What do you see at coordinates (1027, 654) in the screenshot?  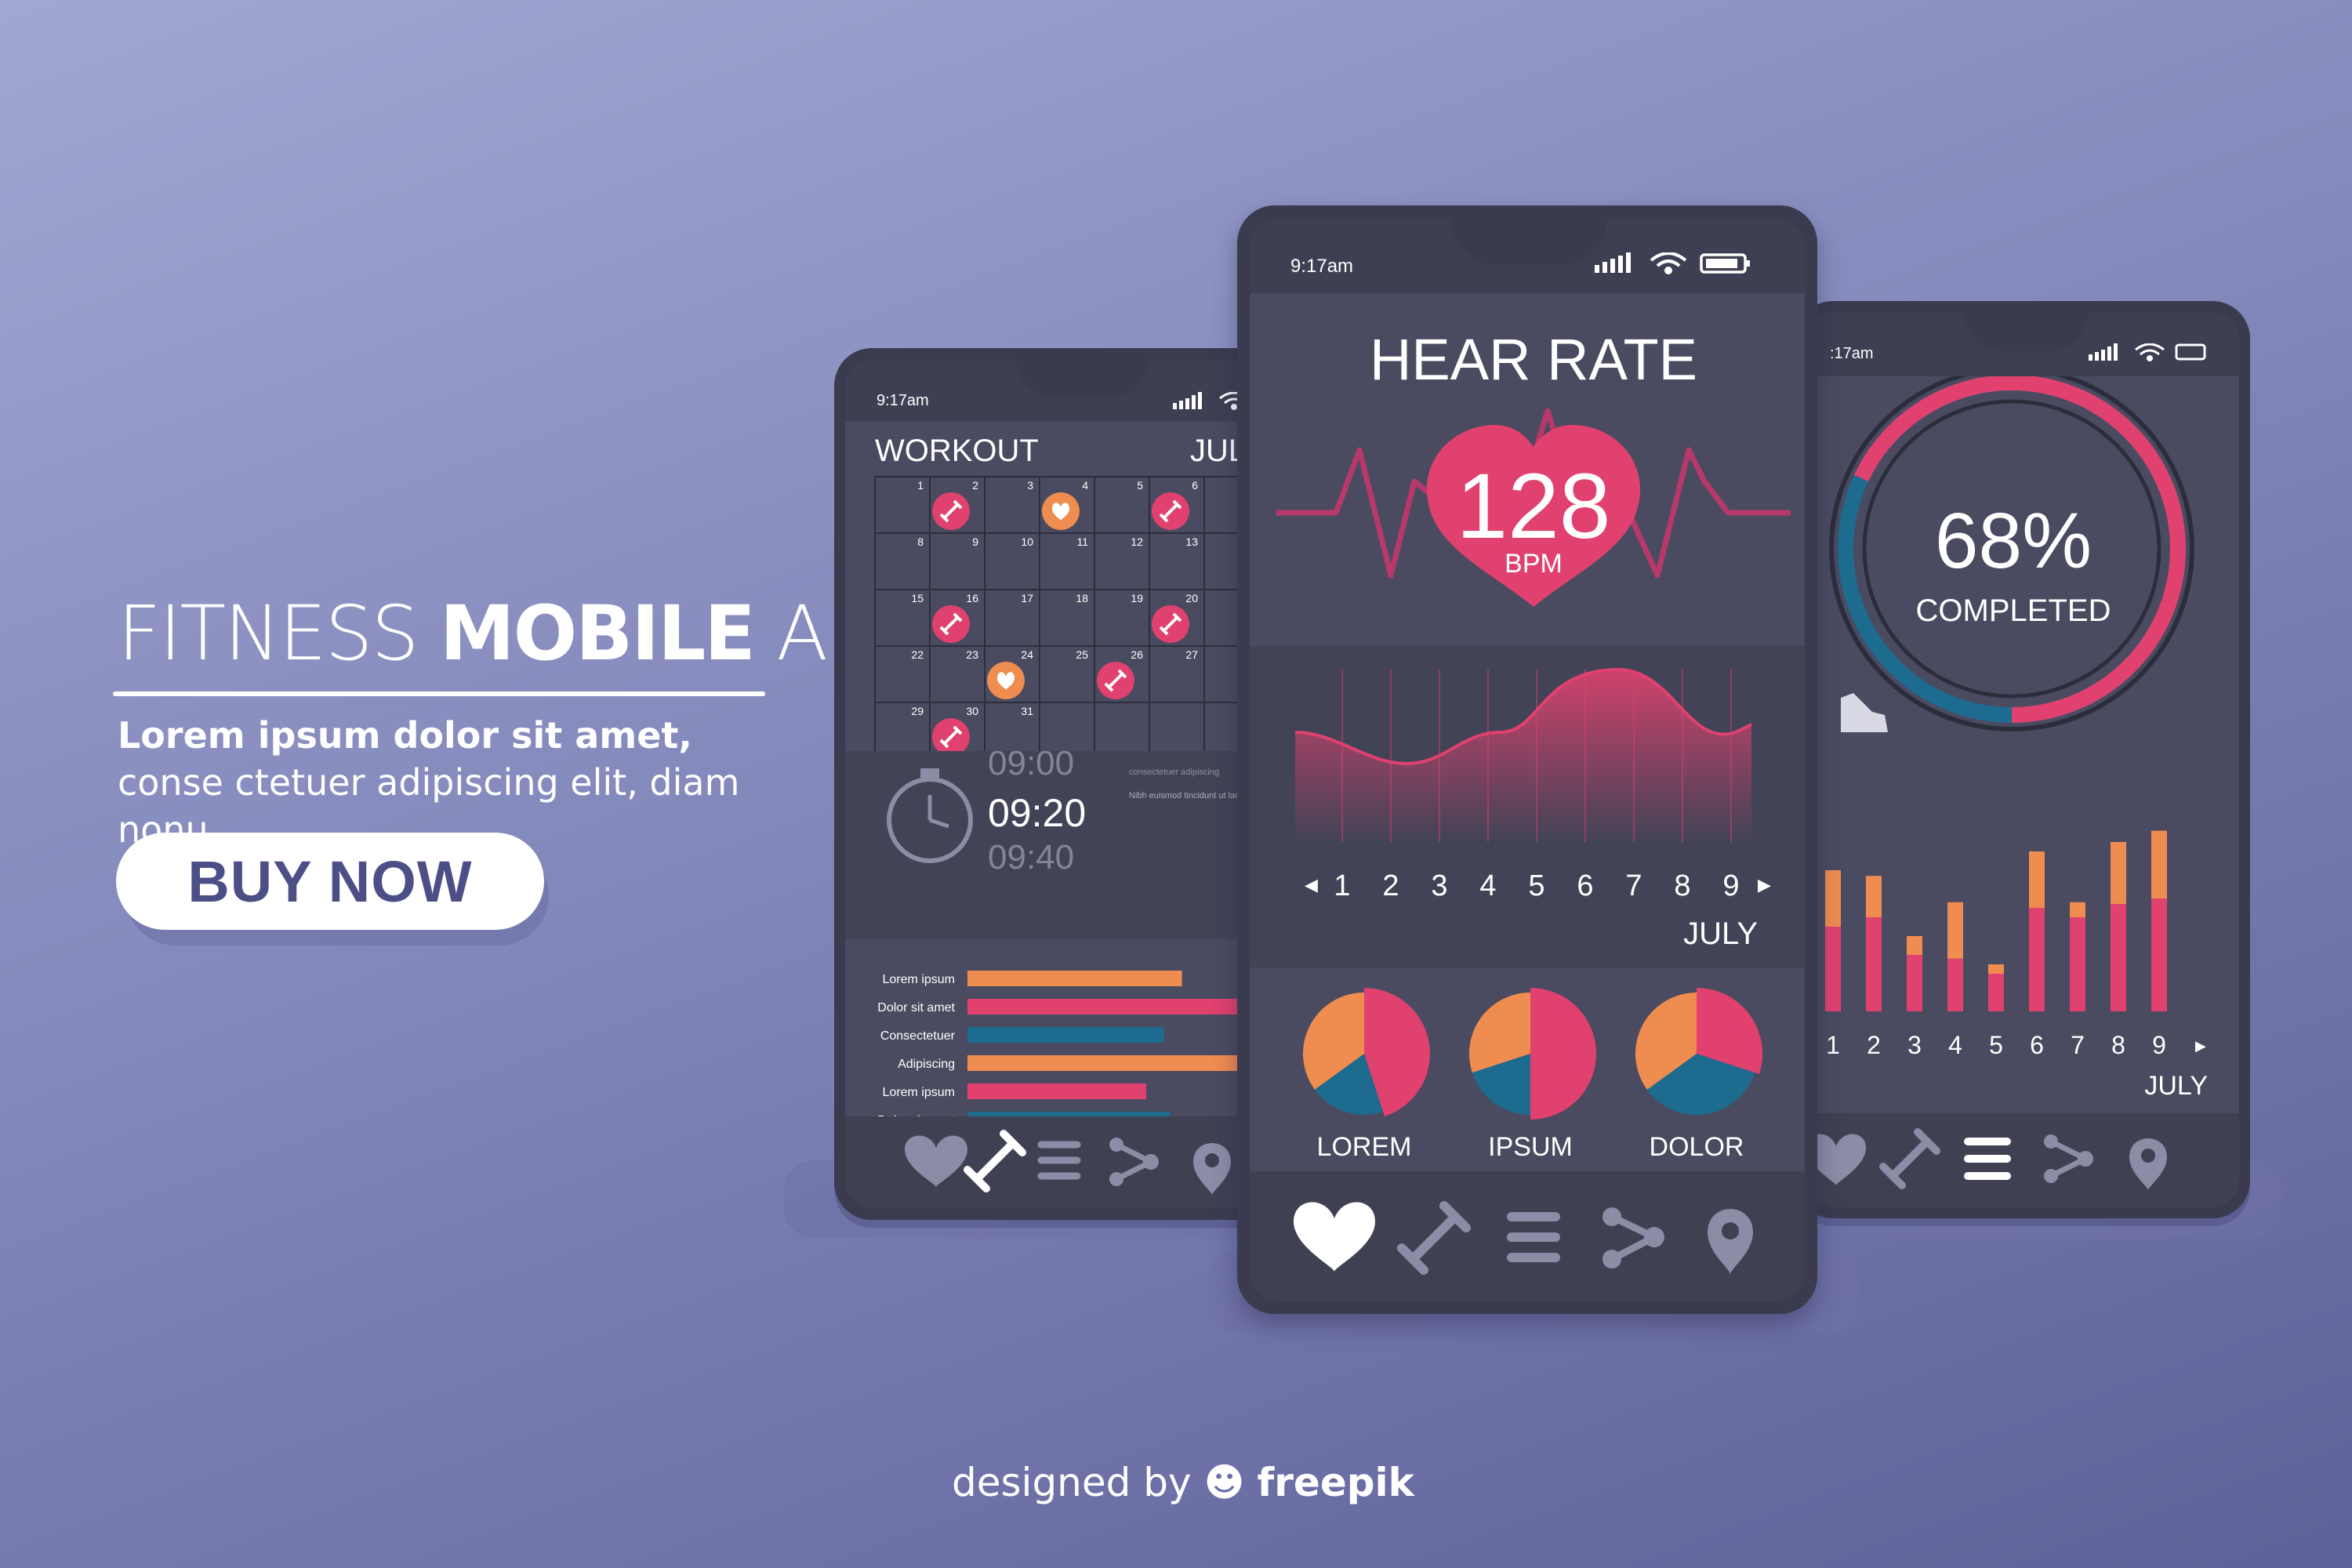 I see `calendar-day: 24` at bounding box center [1027, 654].